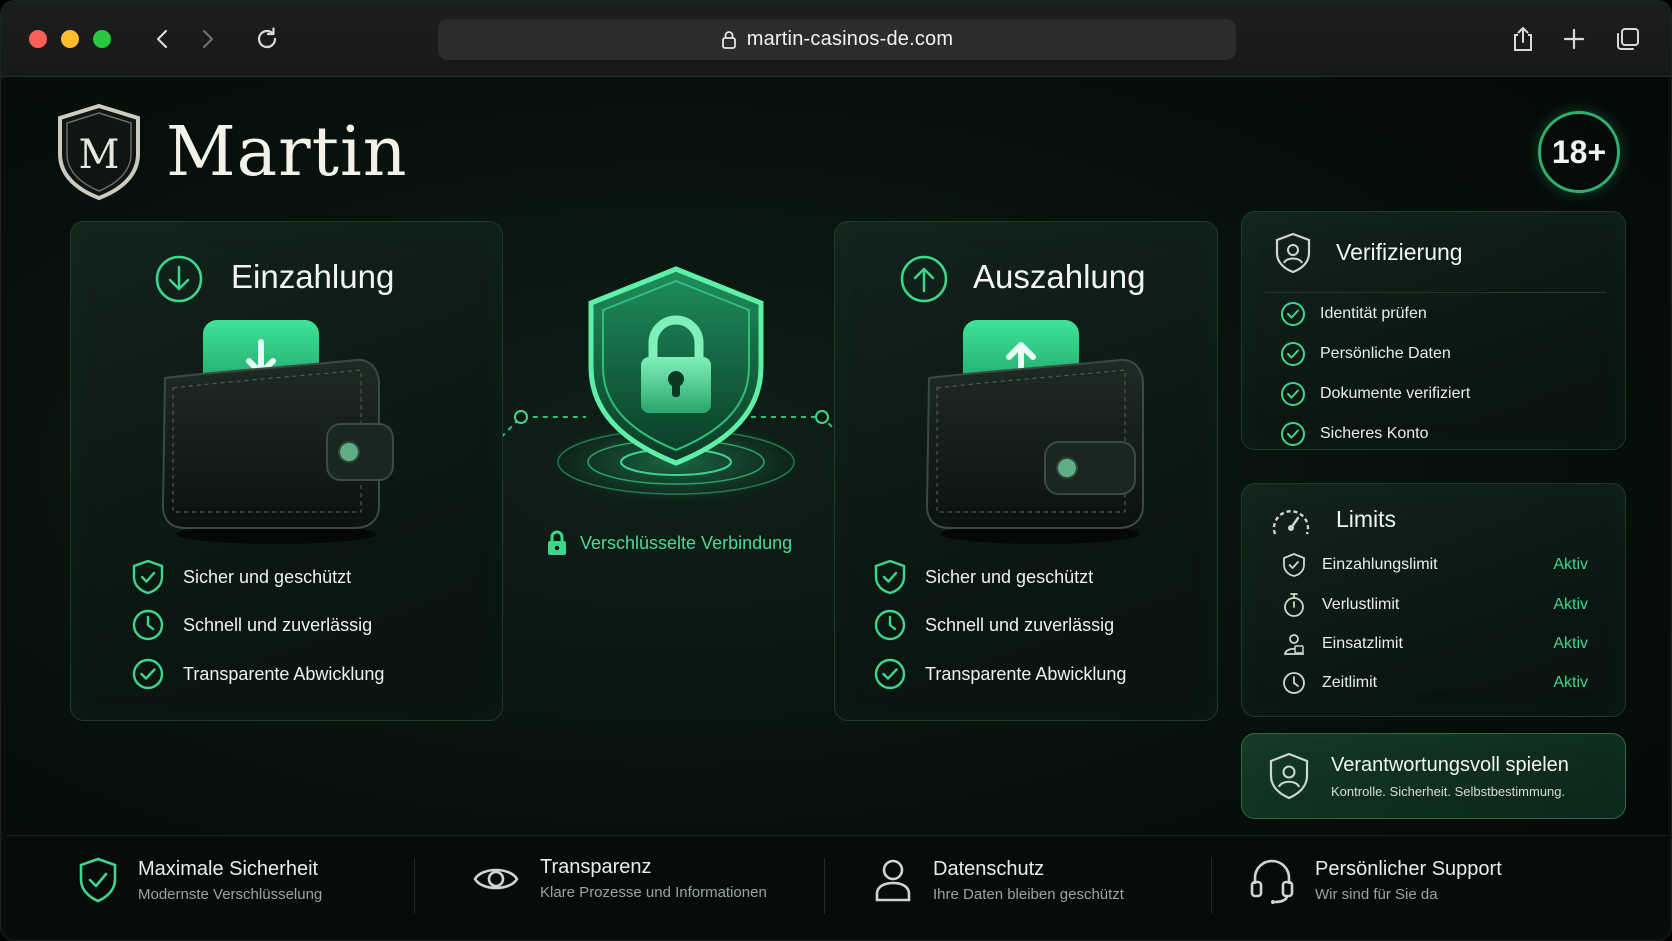  Describe the element at coordinates (557, 542) in the screenshot. I see `padlock-icon` at that location.